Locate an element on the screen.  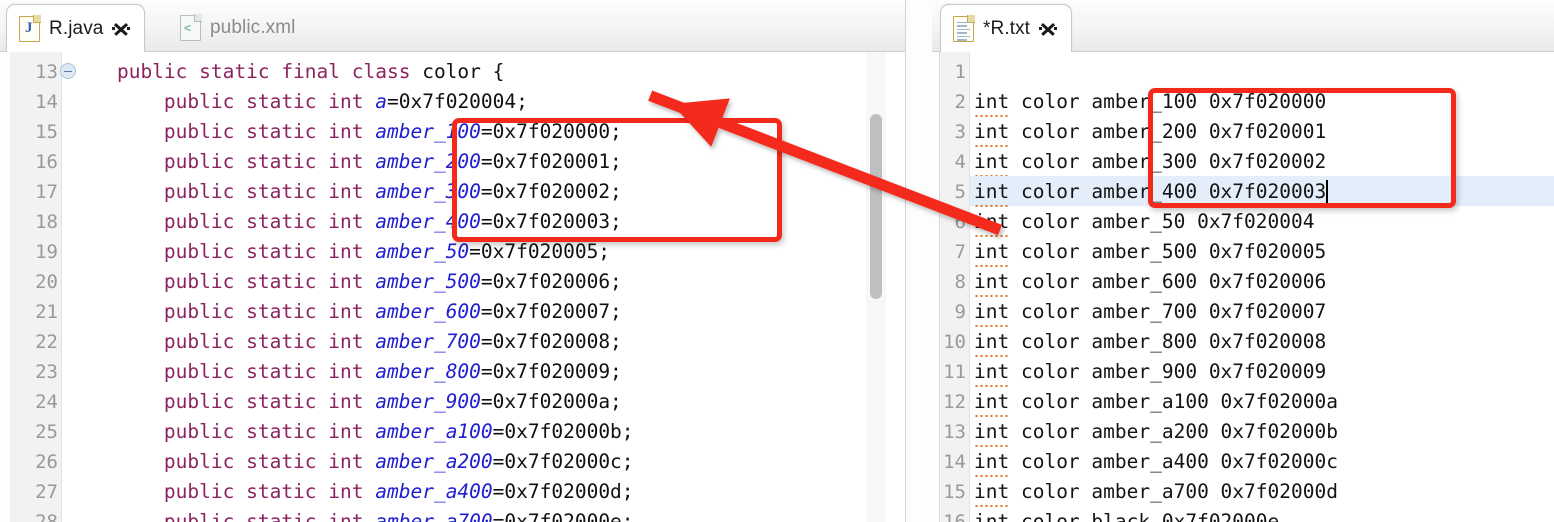
text-line: int color amber_a200 0x7f02000b is located at coordinates (1156, 433).